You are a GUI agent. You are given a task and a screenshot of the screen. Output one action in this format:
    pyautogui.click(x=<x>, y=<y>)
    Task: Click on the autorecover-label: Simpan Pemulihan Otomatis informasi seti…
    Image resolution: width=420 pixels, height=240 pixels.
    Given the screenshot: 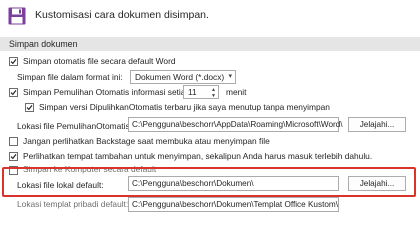 What is the action you would take?
    pyautogui.click(x=107, y=92)
    